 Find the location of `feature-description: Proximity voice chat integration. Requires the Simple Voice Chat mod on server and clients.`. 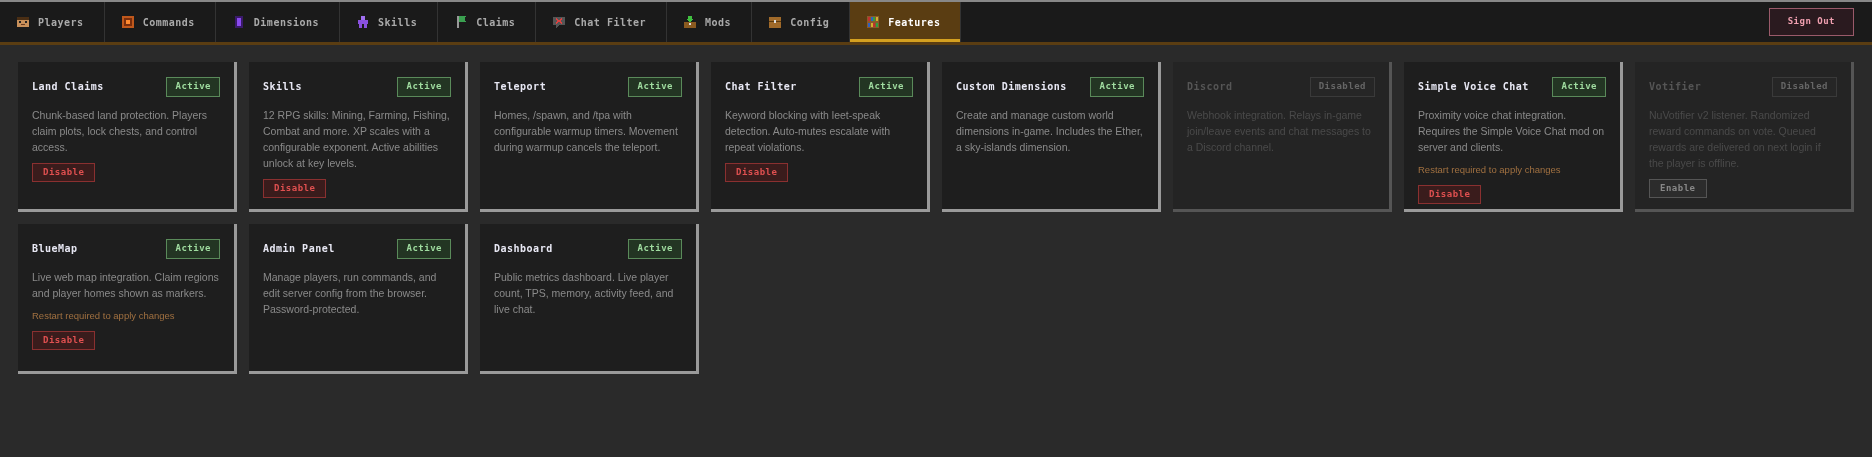

feature-description: Proximity voice chat integration. Requires the Simple Voice Chat mod on server and clients. is located at coordinates (1512, 131).